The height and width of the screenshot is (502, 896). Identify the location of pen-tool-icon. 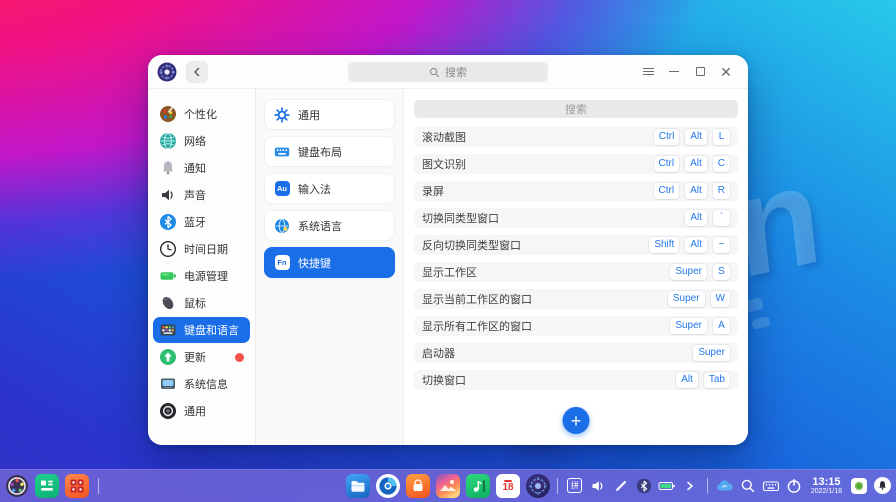
(621, 486).